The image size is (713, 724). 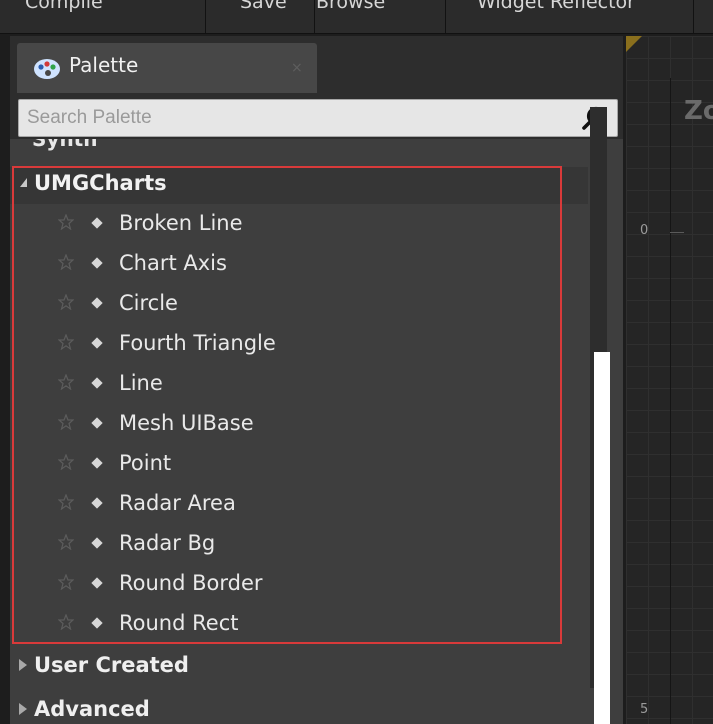 What do you see at coordinates (299, 388) in the screenshot?
I see `palette-item: Line` at bounding box center [299, 388].